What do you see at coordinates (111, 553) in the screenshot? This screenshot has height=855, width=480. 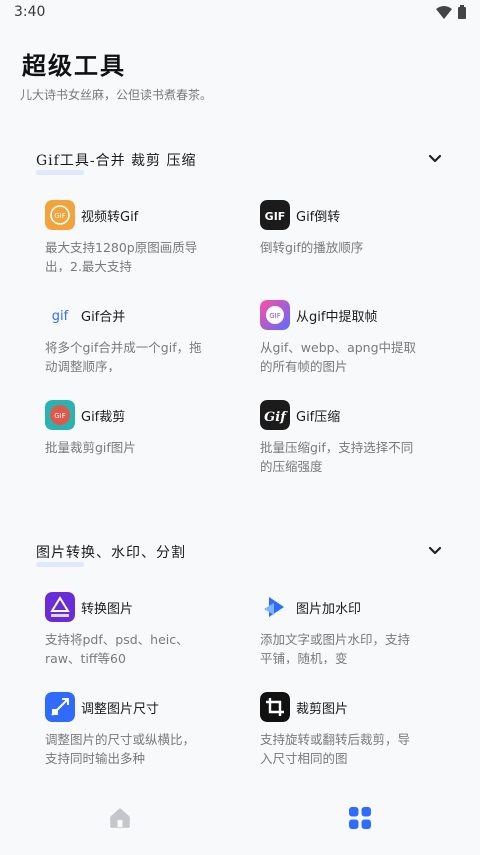 I see `section-title: 图片转换、水印、分割` at bounding box center [111, 553].